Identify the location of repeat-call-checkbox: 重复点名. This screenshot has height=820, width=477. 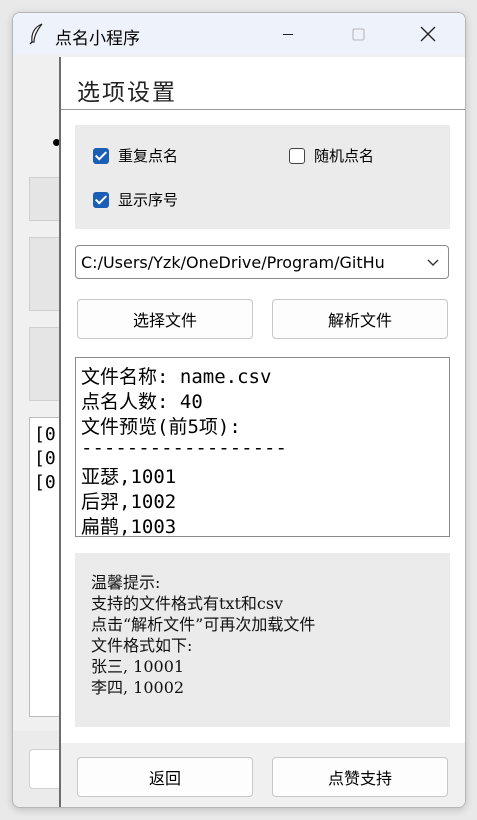
(135, 155).